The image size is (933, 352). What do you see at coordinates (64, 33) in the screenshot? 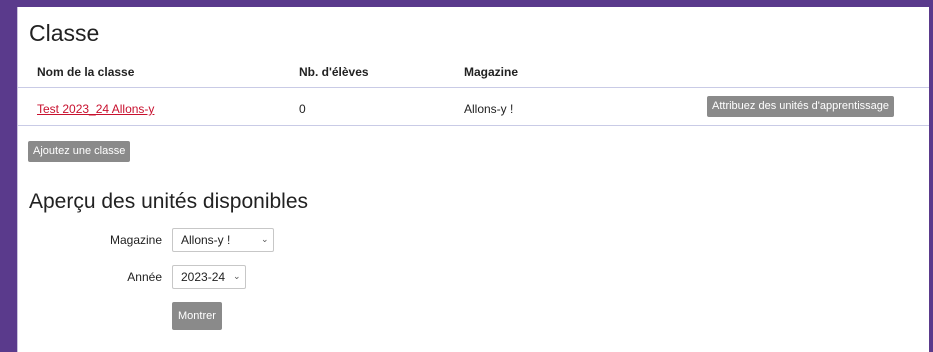
I see `page-title: Classe` at bounding box center [64, 33].